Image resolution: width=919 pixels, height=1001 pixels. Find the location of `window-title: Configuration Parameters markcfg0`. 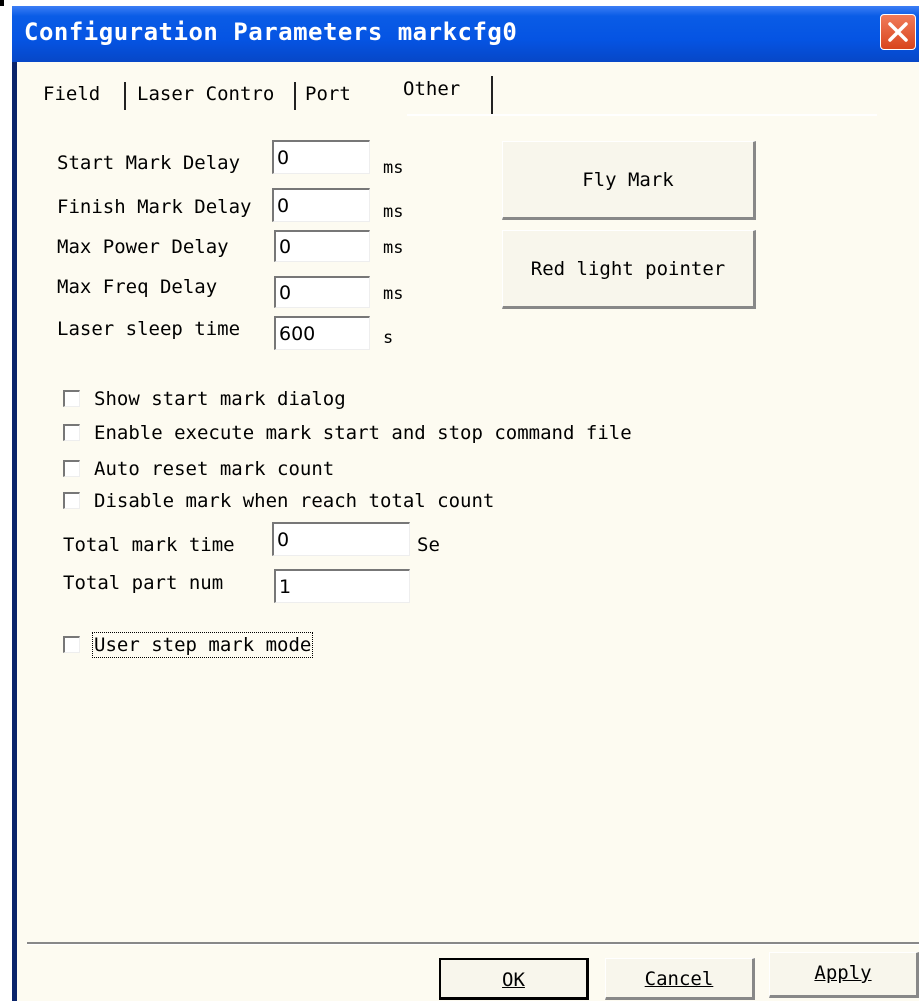

window-title: Configuration Parameters markcfg0 is located at coordinates (271, 32).